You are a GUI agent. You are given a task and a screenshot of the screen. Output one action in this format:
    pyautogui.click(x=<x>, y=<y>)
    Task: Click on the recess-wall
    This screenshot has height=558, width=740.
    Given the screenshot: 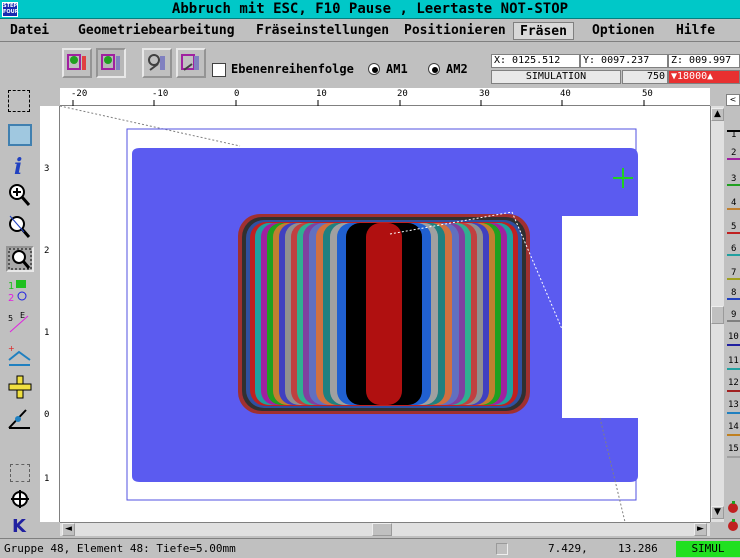 What is the action you would take?
    pyautogui.click(x=556, y=317)
    